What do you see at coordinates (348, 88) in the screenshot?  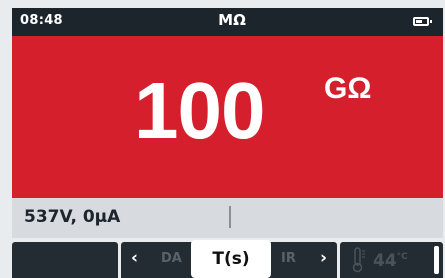 I see `reading-unit: GΩ` at bounding box center [348, 88].